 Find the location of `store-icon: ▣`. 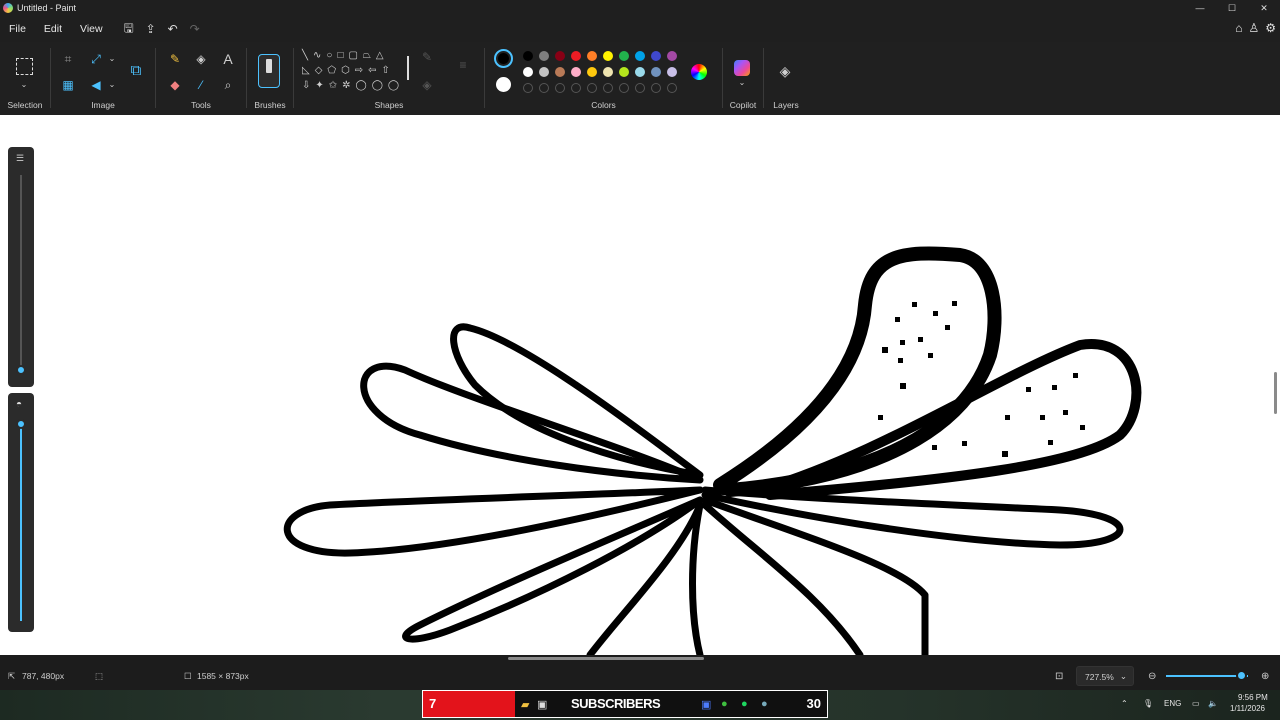

store-icon: ▣ is located at coordinates (542, 704).